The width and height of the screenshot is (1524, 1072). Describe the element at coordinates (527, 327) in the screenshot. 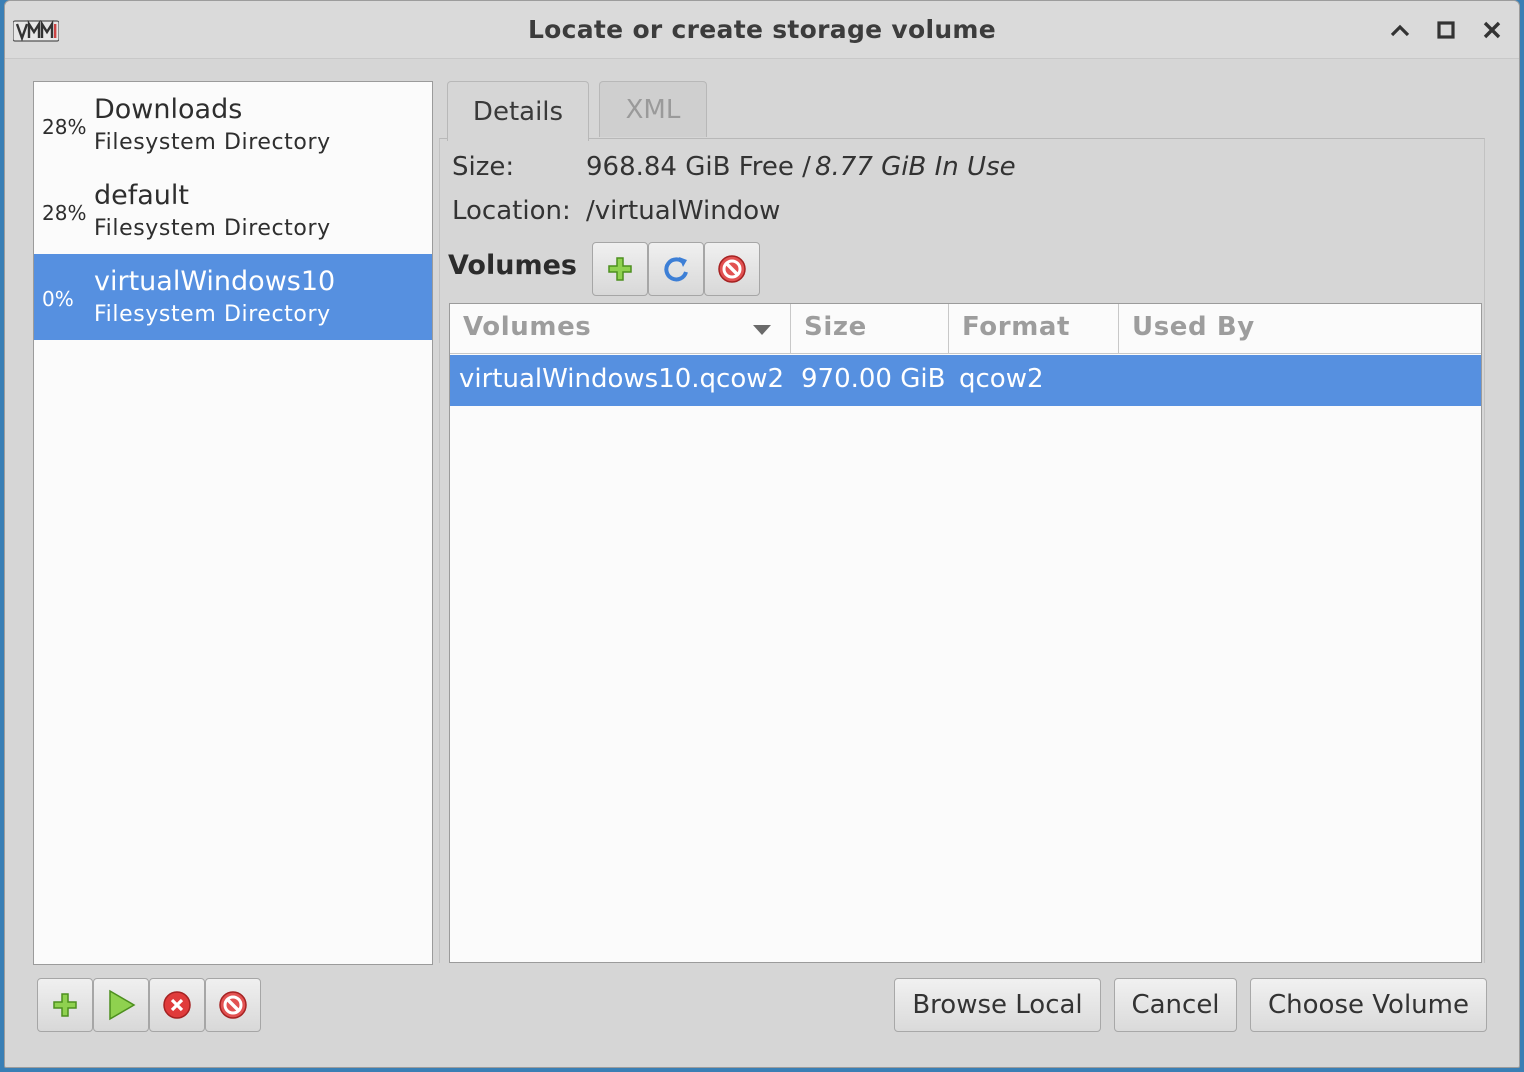

I see `column-header-label: Volumes` at that location.